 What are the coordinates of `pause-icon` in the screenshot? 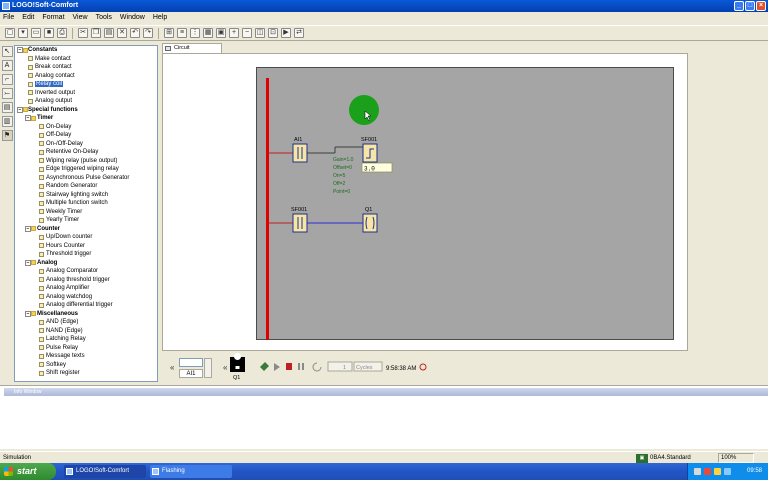 It's located at (299, 366).